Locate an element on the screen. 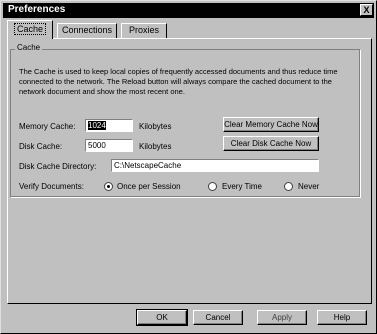  tab-cache-label: Cache is located at coordinates (29, 29).